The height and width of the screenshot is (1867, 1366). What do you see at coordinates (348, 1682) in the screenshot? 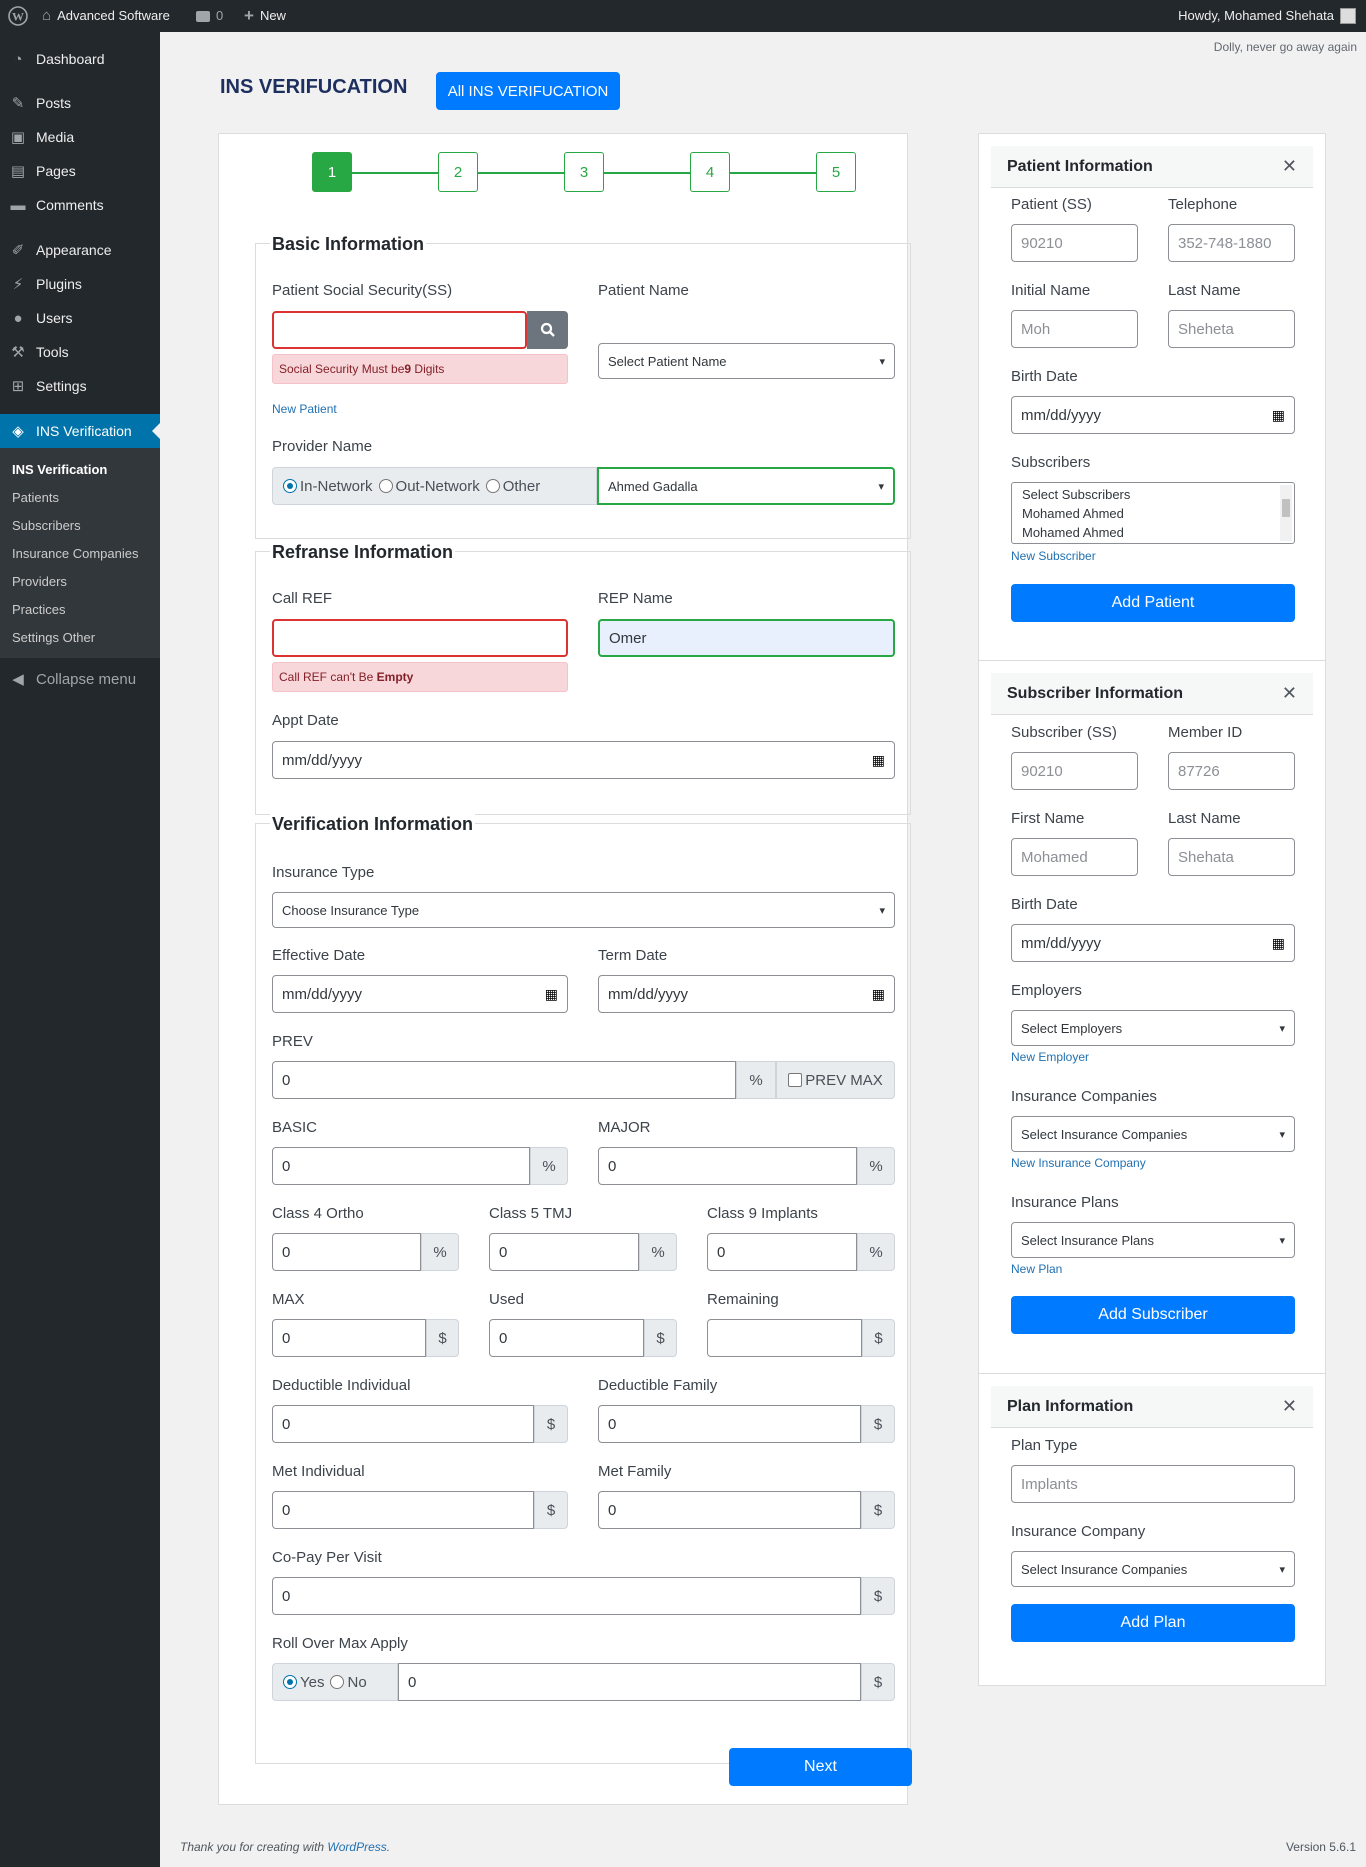
I see `radio-no: No` at bounding box center [348, 1682].